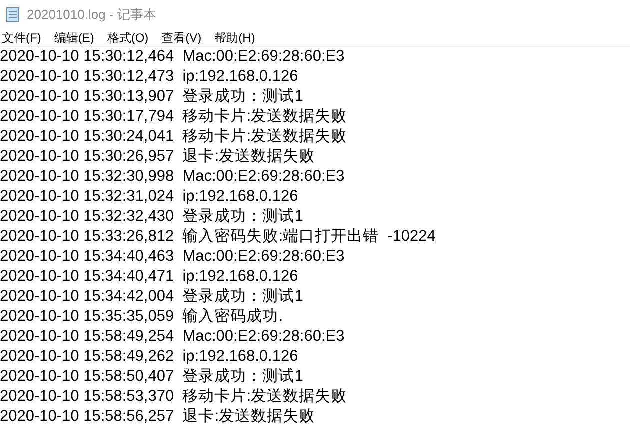  Describe the element at coordinates (152, 217) in the screenshot. I see `log-line: 2020-10-10 15:32:32,430 登录成功：测试1` at that location.